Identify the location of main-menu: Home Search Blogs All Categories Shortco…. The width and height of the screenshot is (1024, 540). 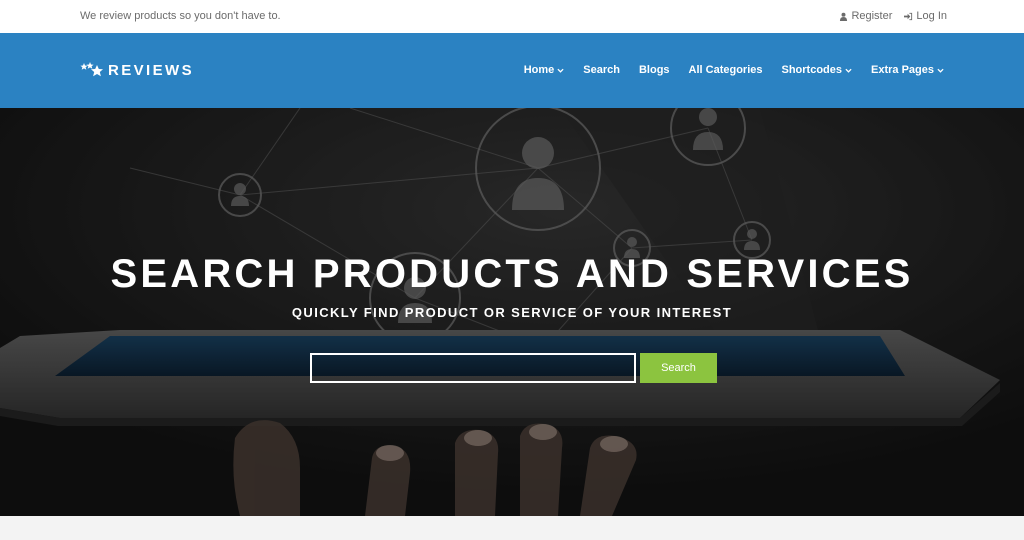
(734, 70).